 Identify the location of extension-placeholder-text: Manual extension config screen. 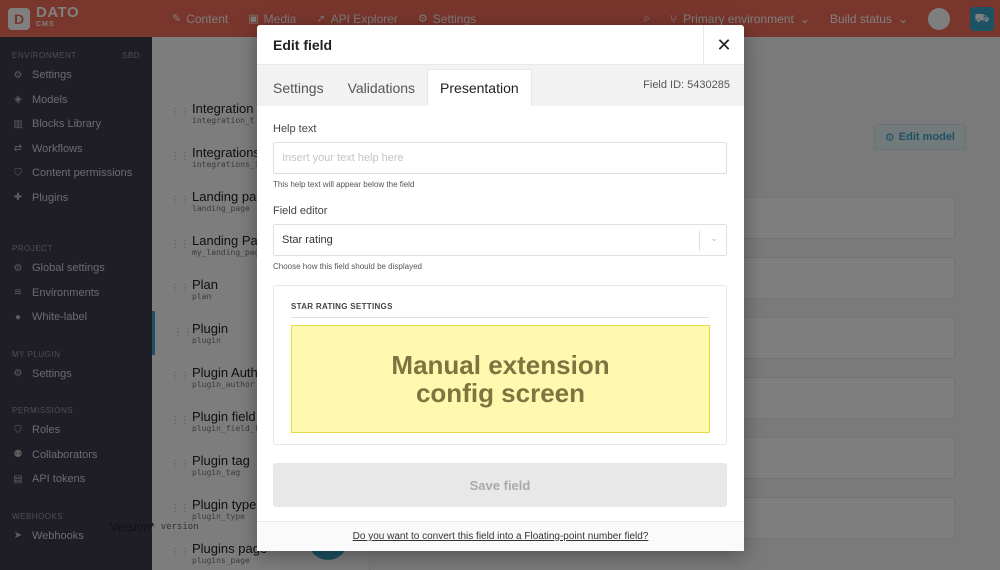
(500, 379).